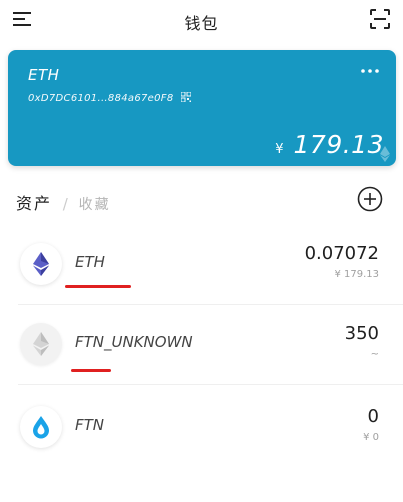 This screenshot has height=502, width=403. I want to click on currency-symbol: ¥, so click(279, 149).